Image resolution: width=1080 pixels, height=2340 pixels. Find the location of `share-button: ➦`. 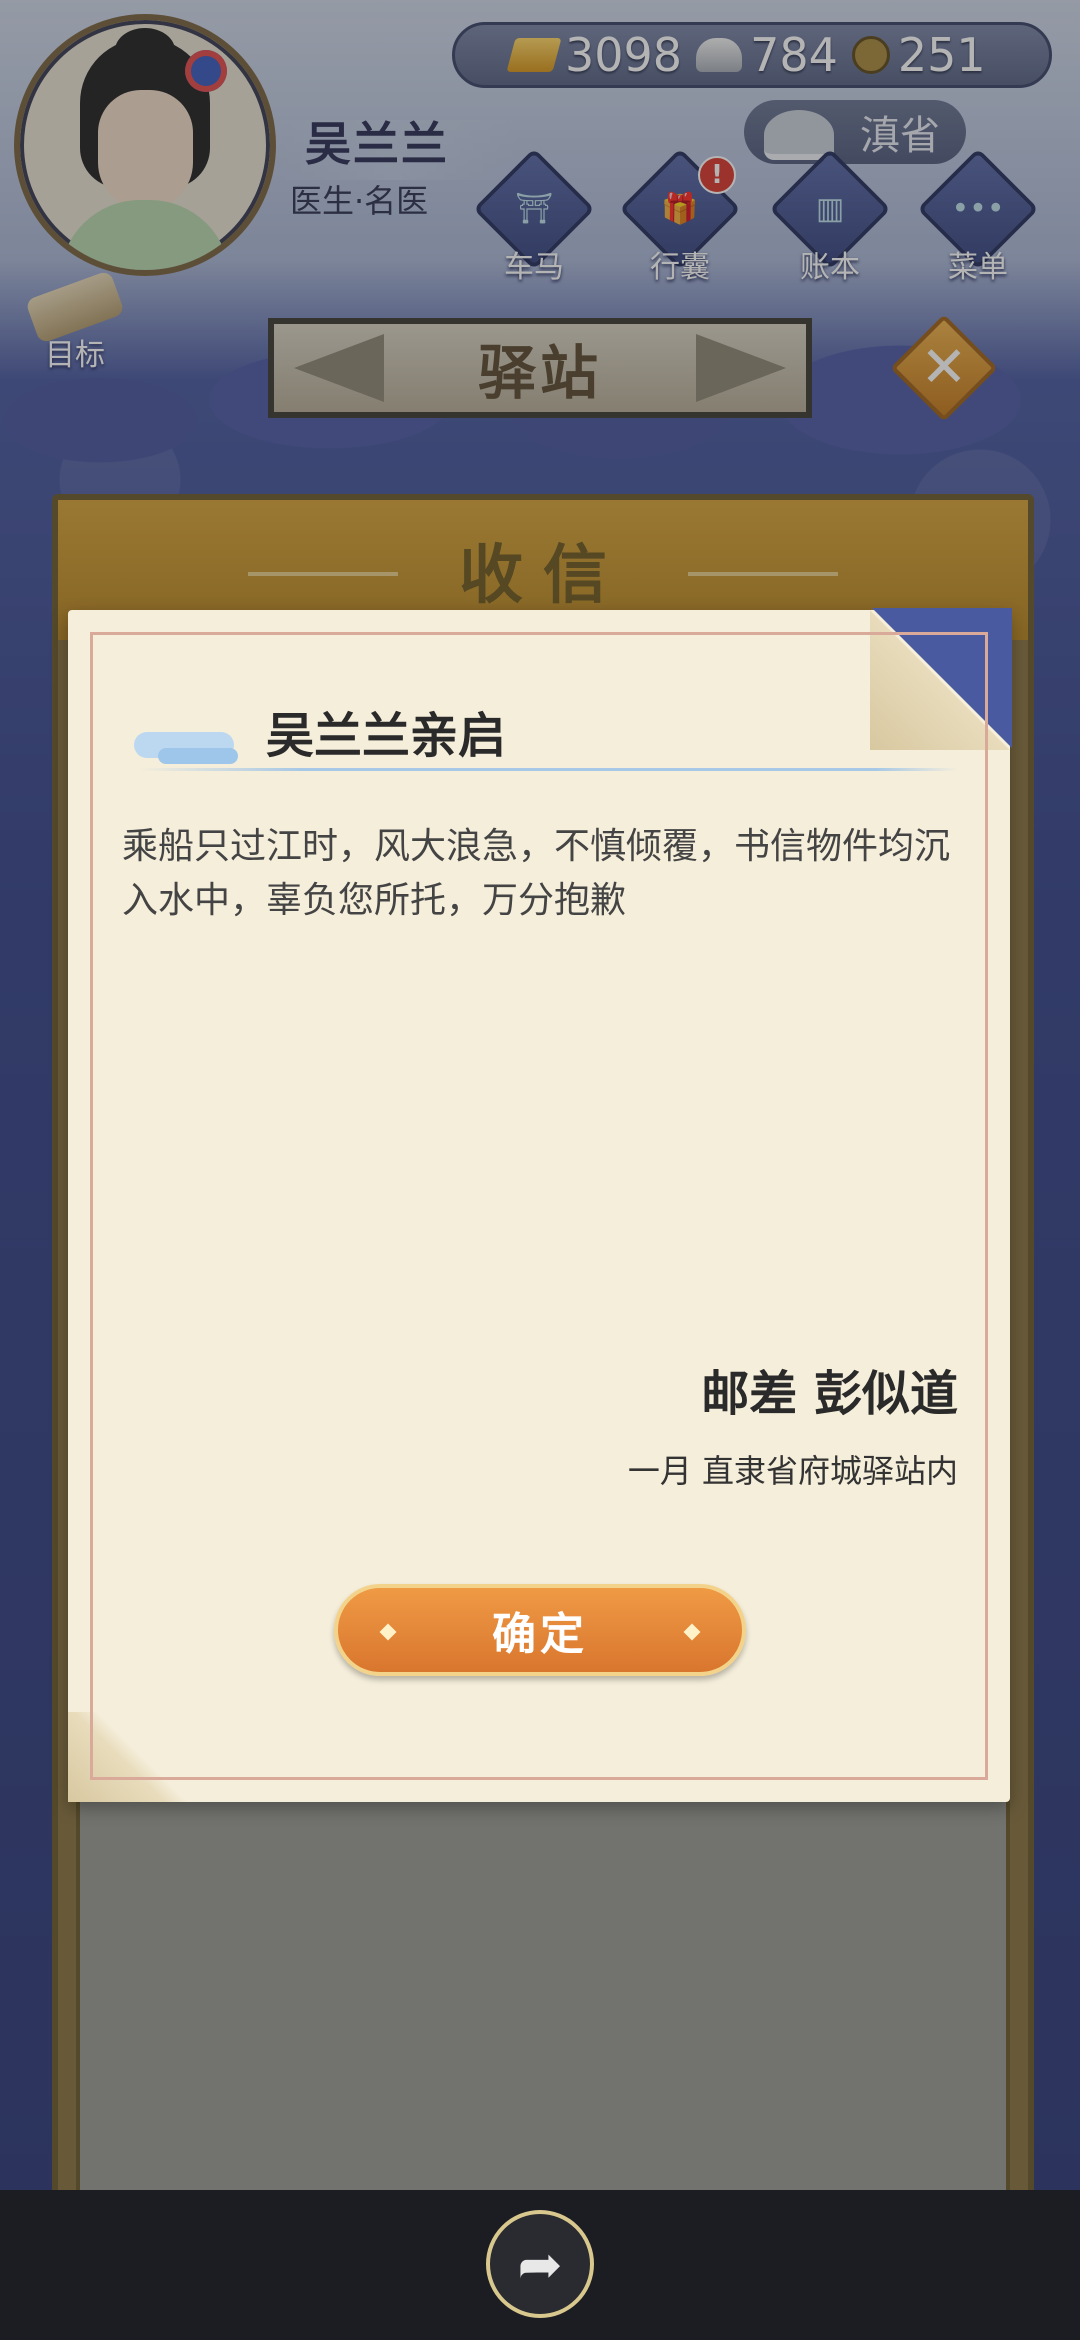

share-button: ➦ is located at coordinates (540, 2264).